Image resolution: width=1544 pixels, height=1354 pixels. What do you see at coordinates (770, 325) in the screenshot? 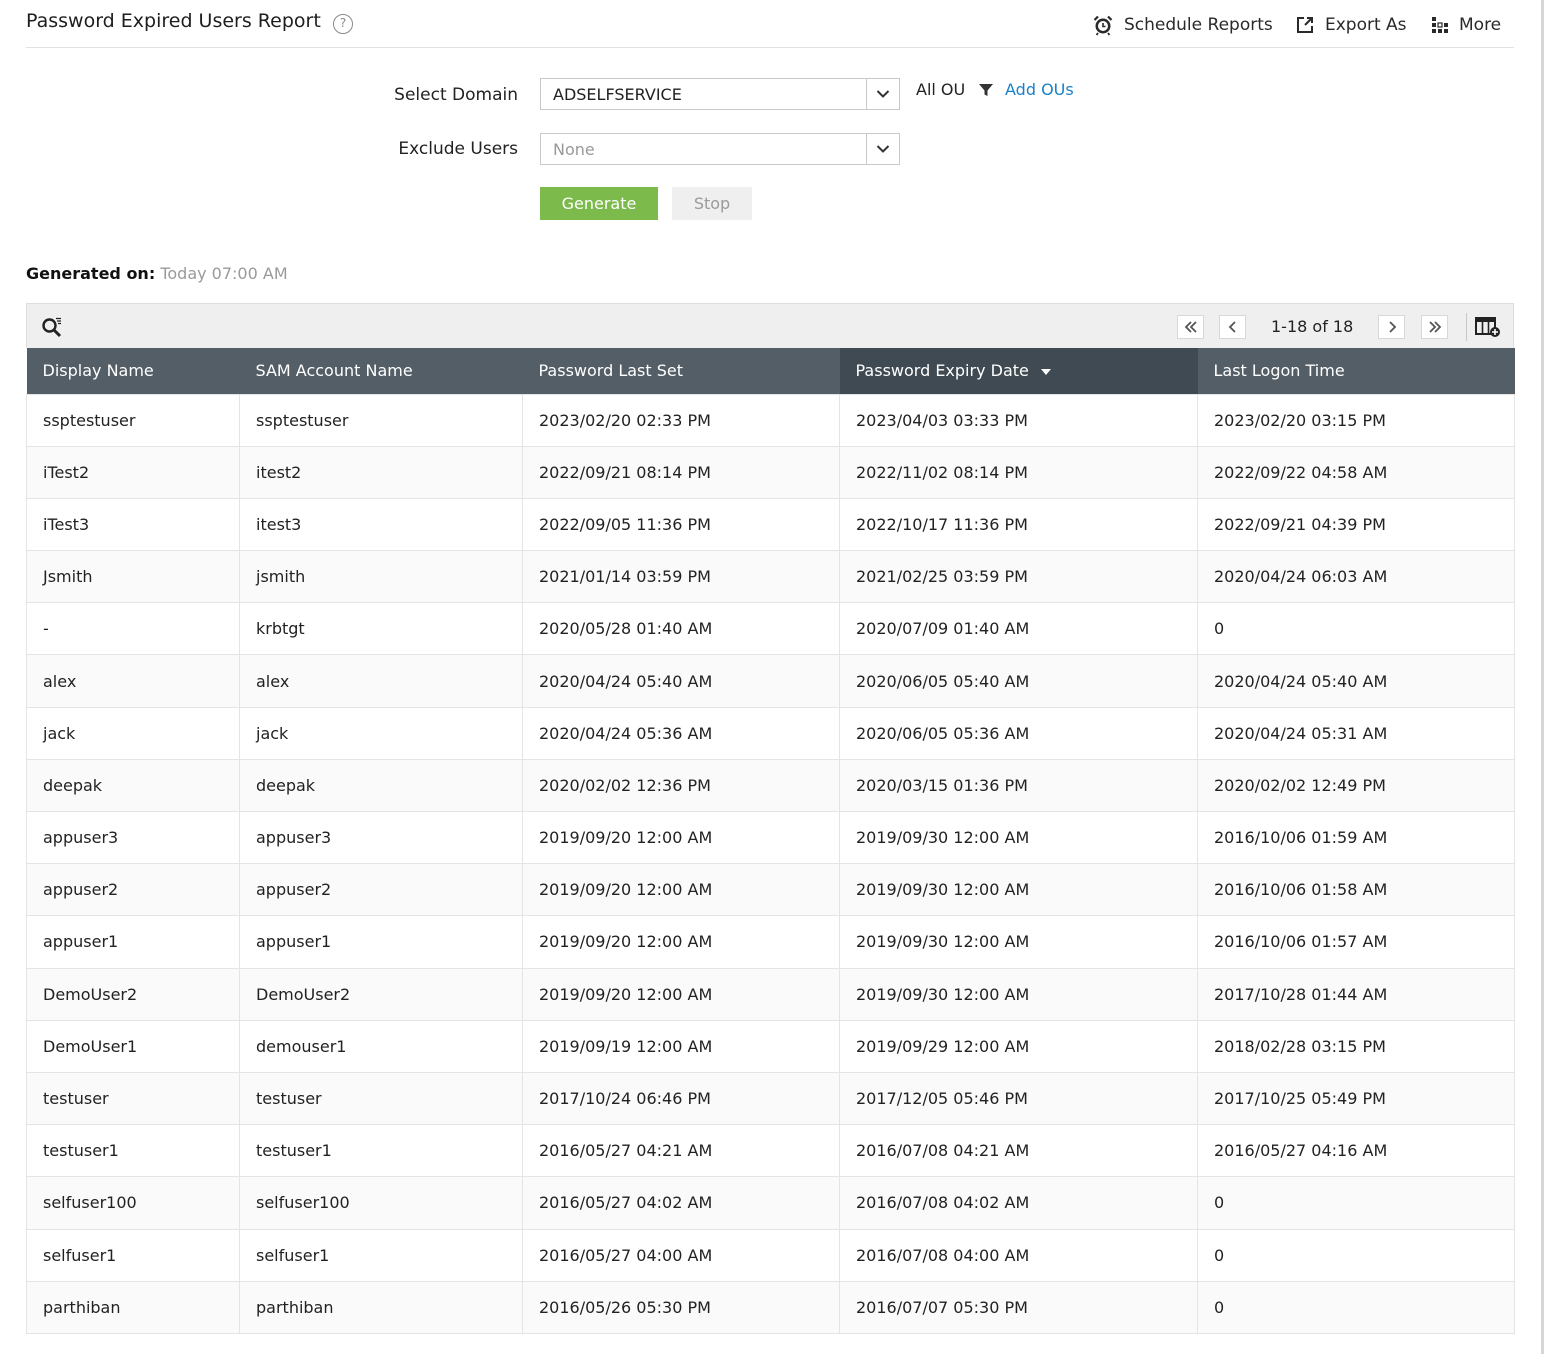
I see `table-toolbar: 1-18 of 18` at bounding box center [770, 325].